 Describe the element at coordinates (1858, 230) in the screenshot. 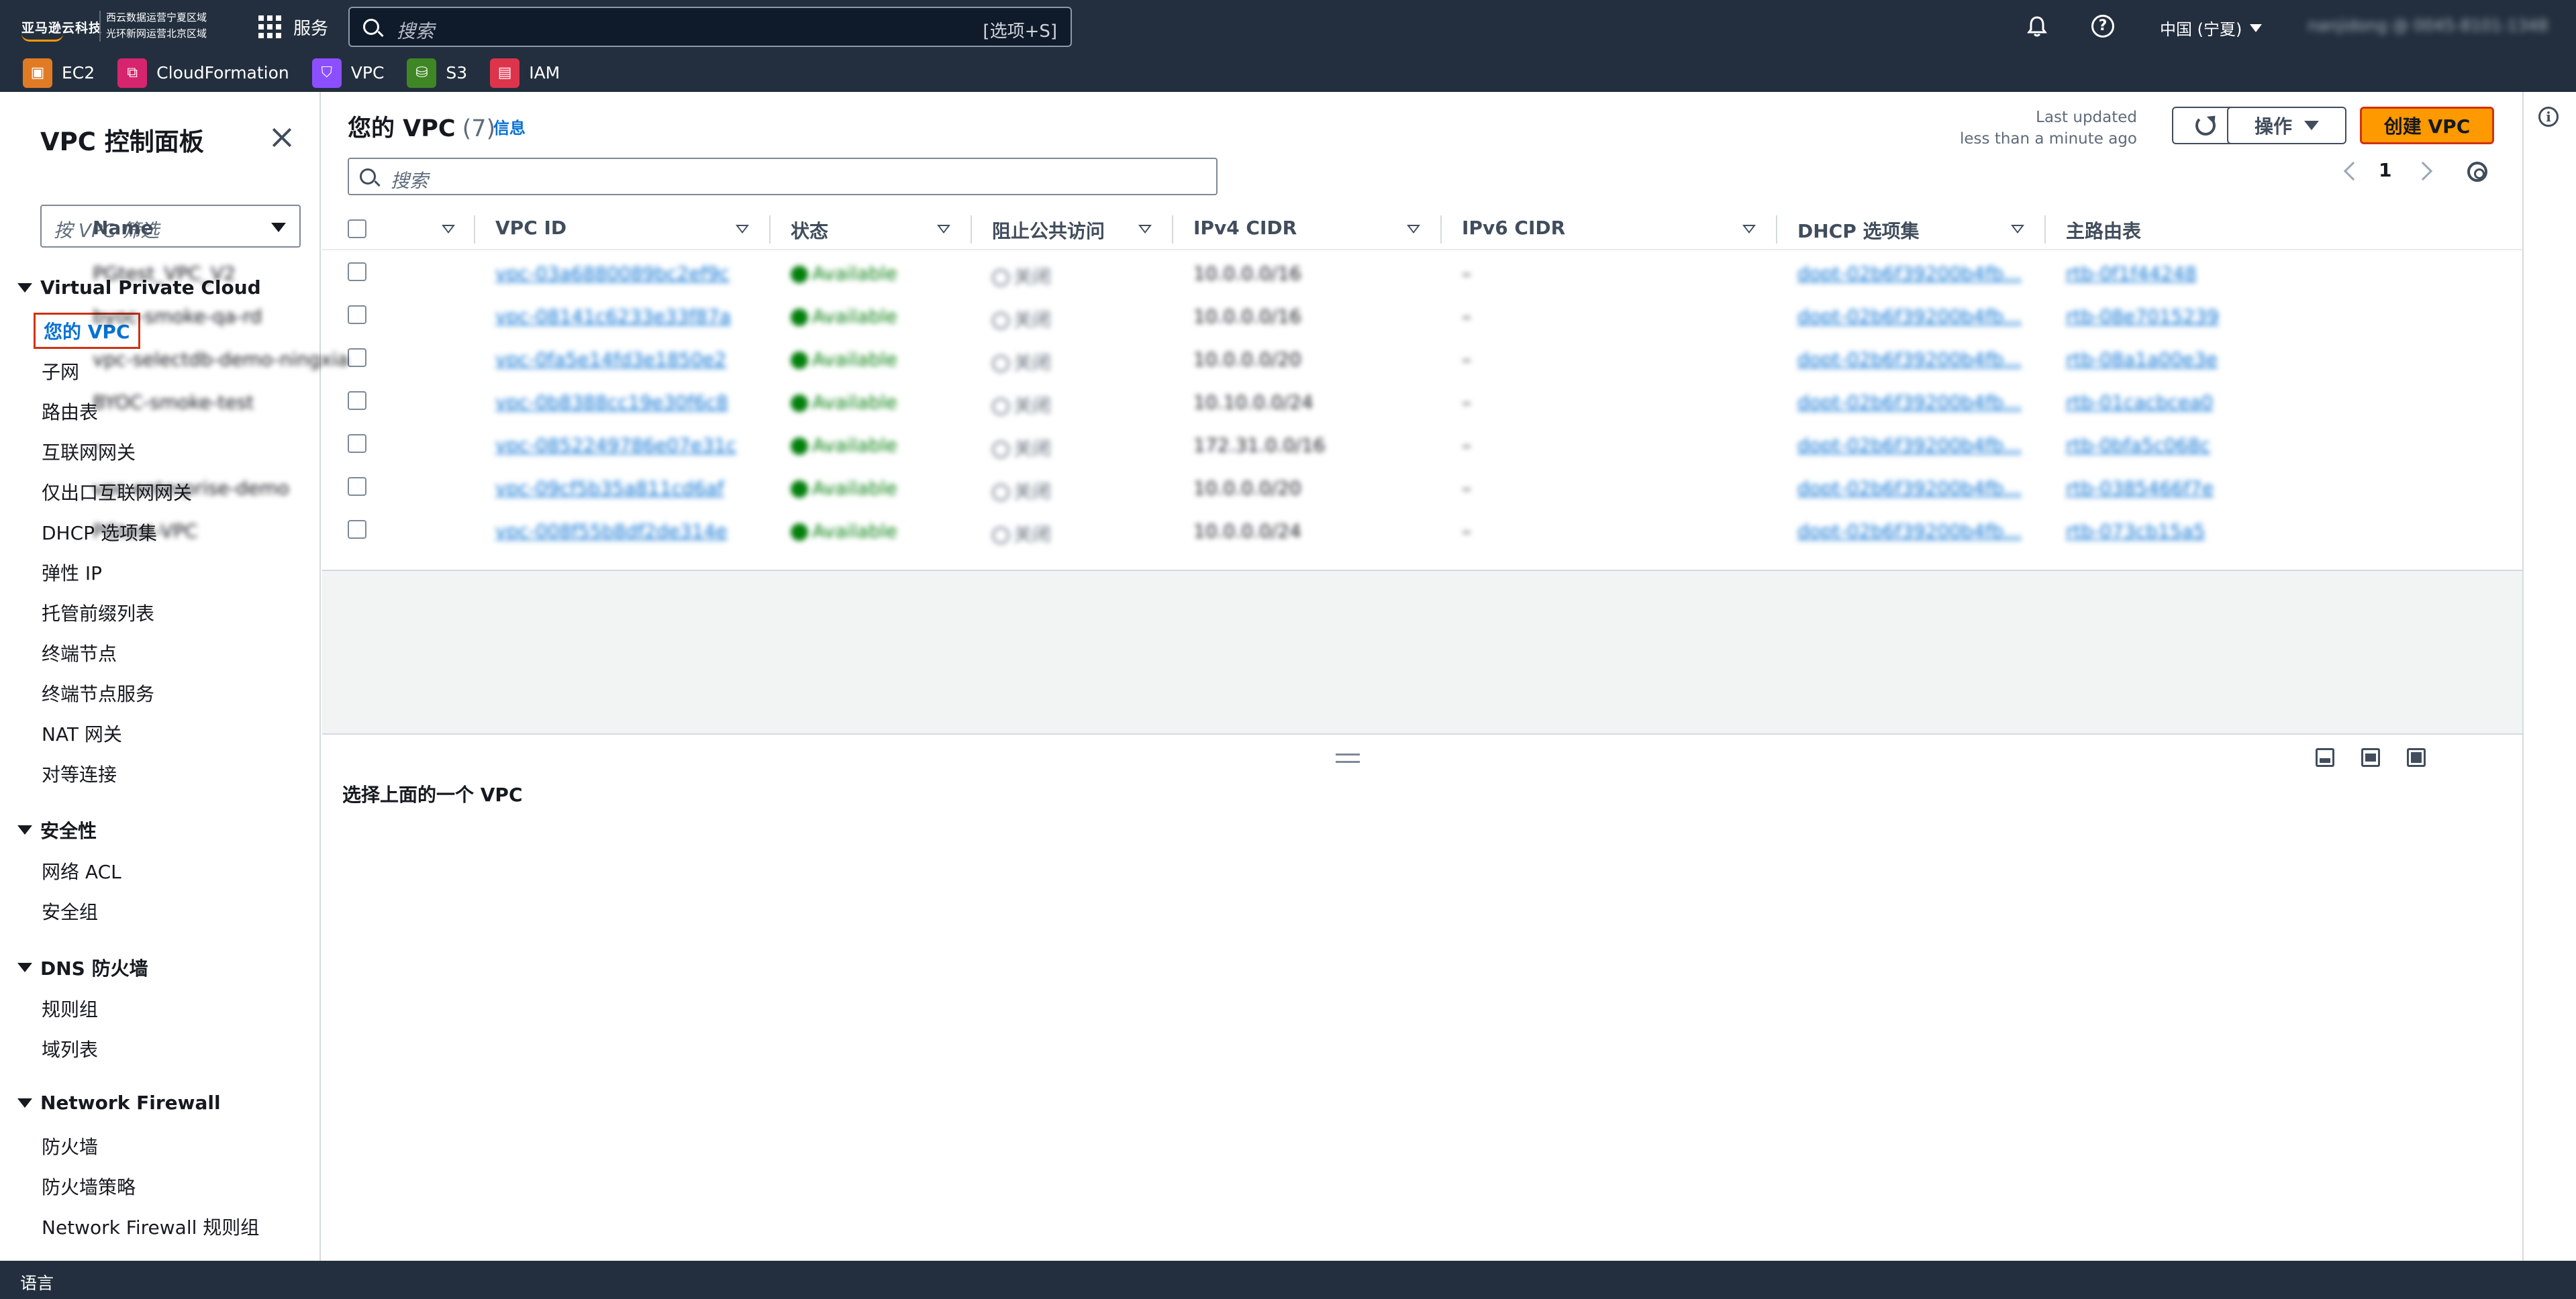

I see `column-header: DHCP 选项集` at that location.